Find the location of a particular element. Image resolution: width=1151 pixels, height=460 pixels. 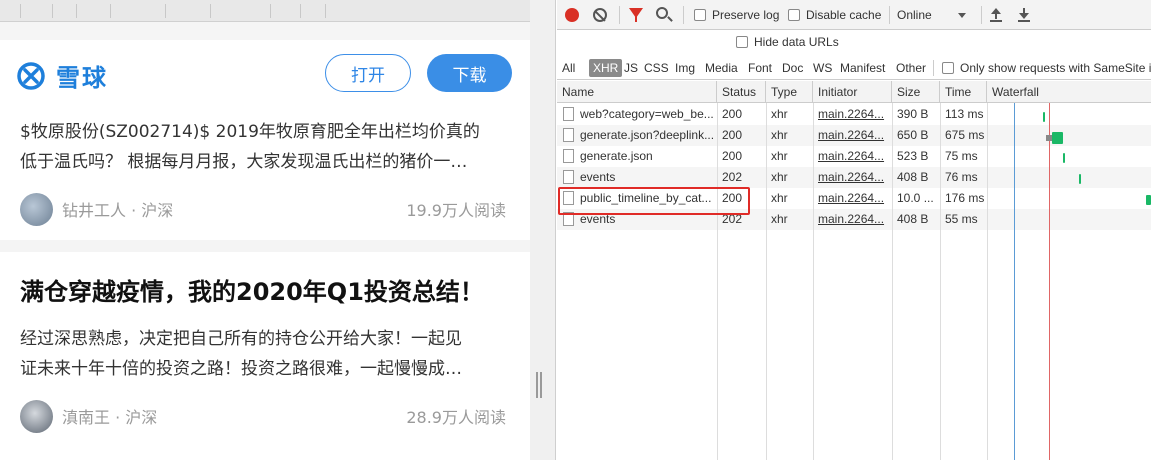

filter-icon is located at coordinates (636, 15).